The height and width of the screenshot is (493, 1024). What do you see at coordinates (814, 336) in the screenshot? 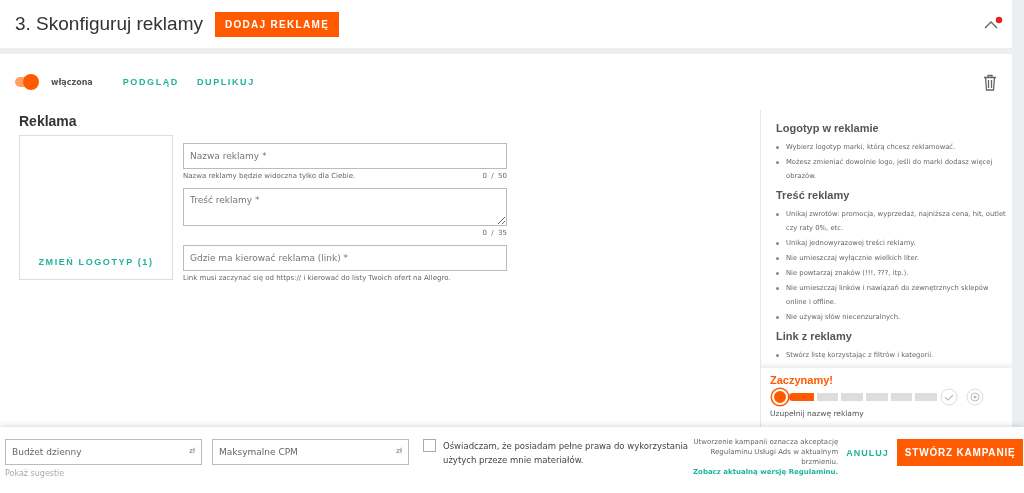
I see `help-heading: Link z reklamy` at bounding box center [814, 336].